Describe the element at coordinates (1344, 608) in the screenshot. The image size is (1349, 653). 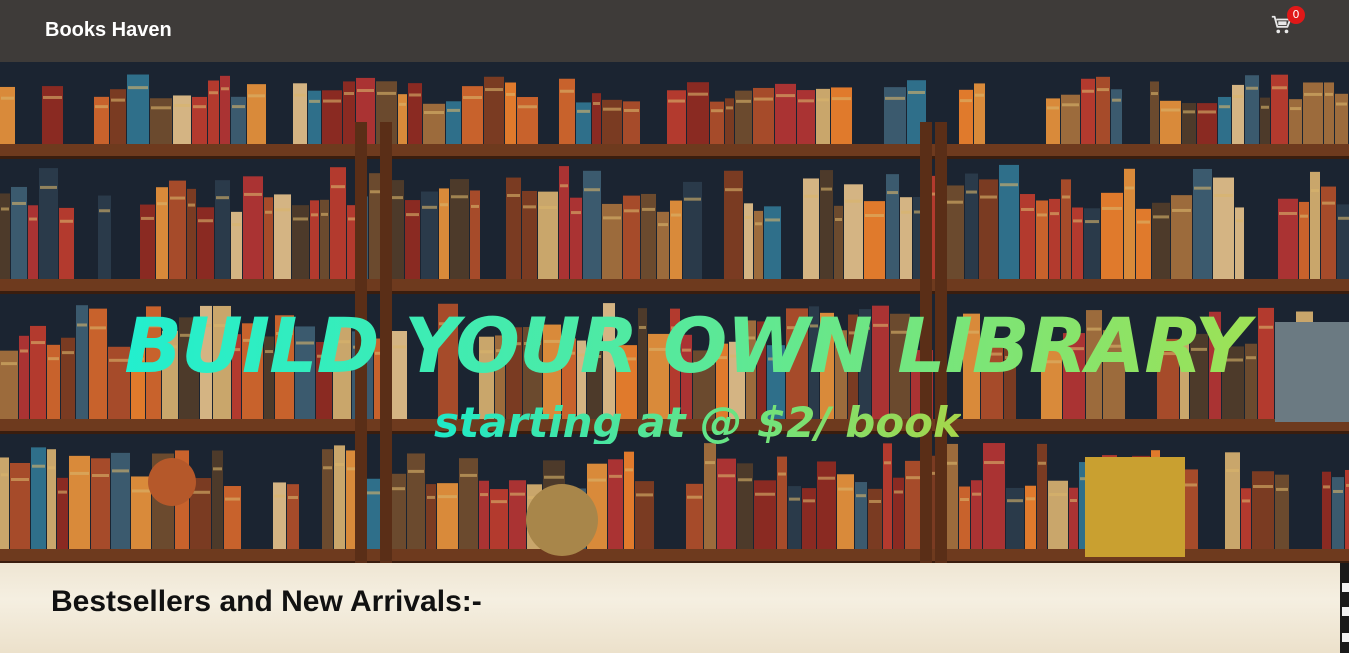
I see `side-scroll-strip` at that location.